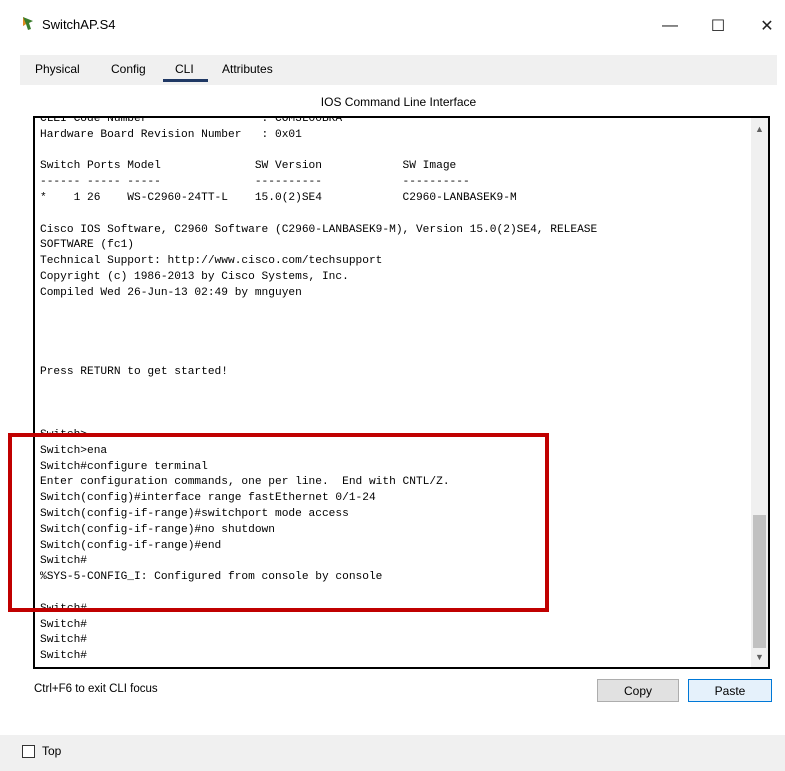  I want to click on top-checkbox-label: Top, so click(52, 751).